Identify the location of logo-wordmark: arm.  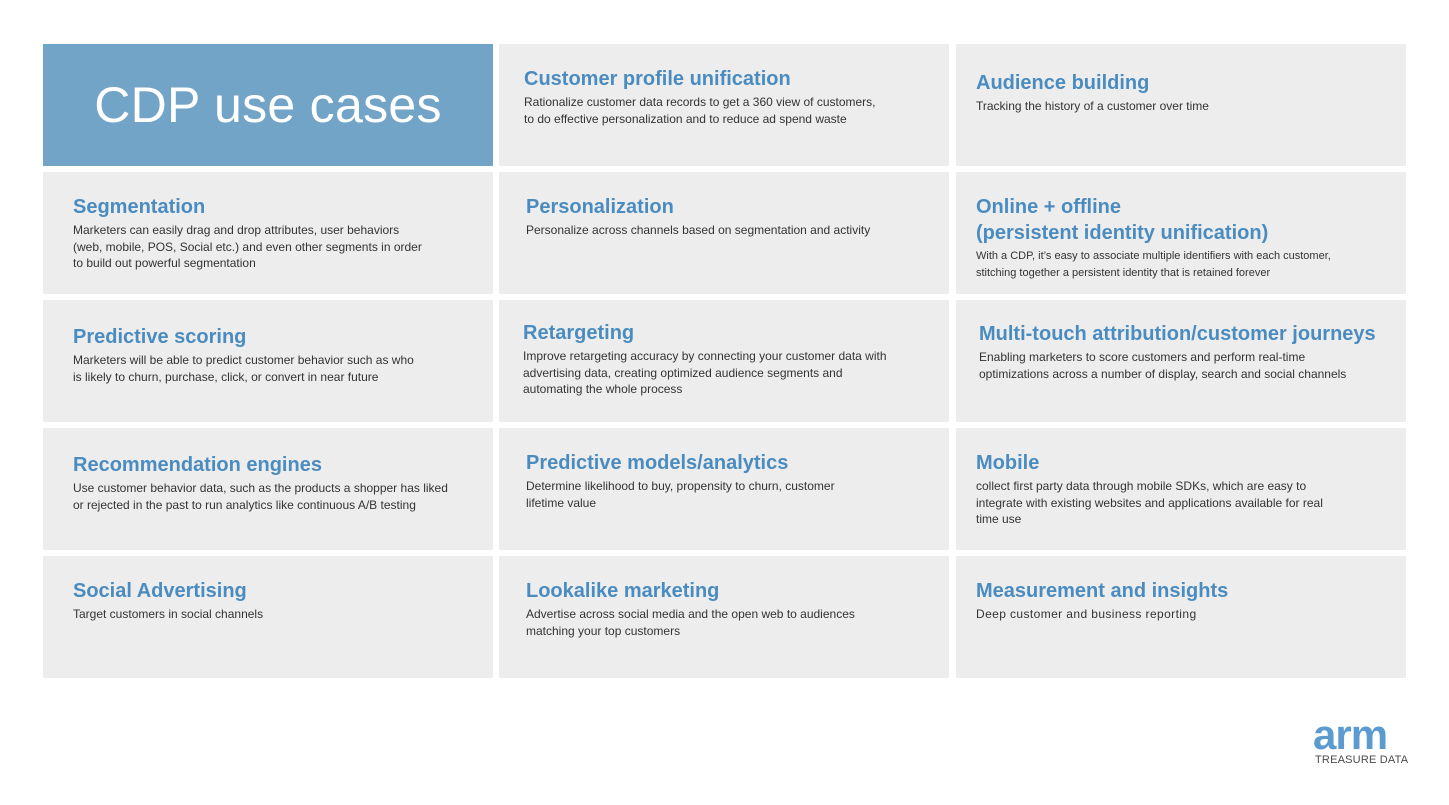
(1350, 736).